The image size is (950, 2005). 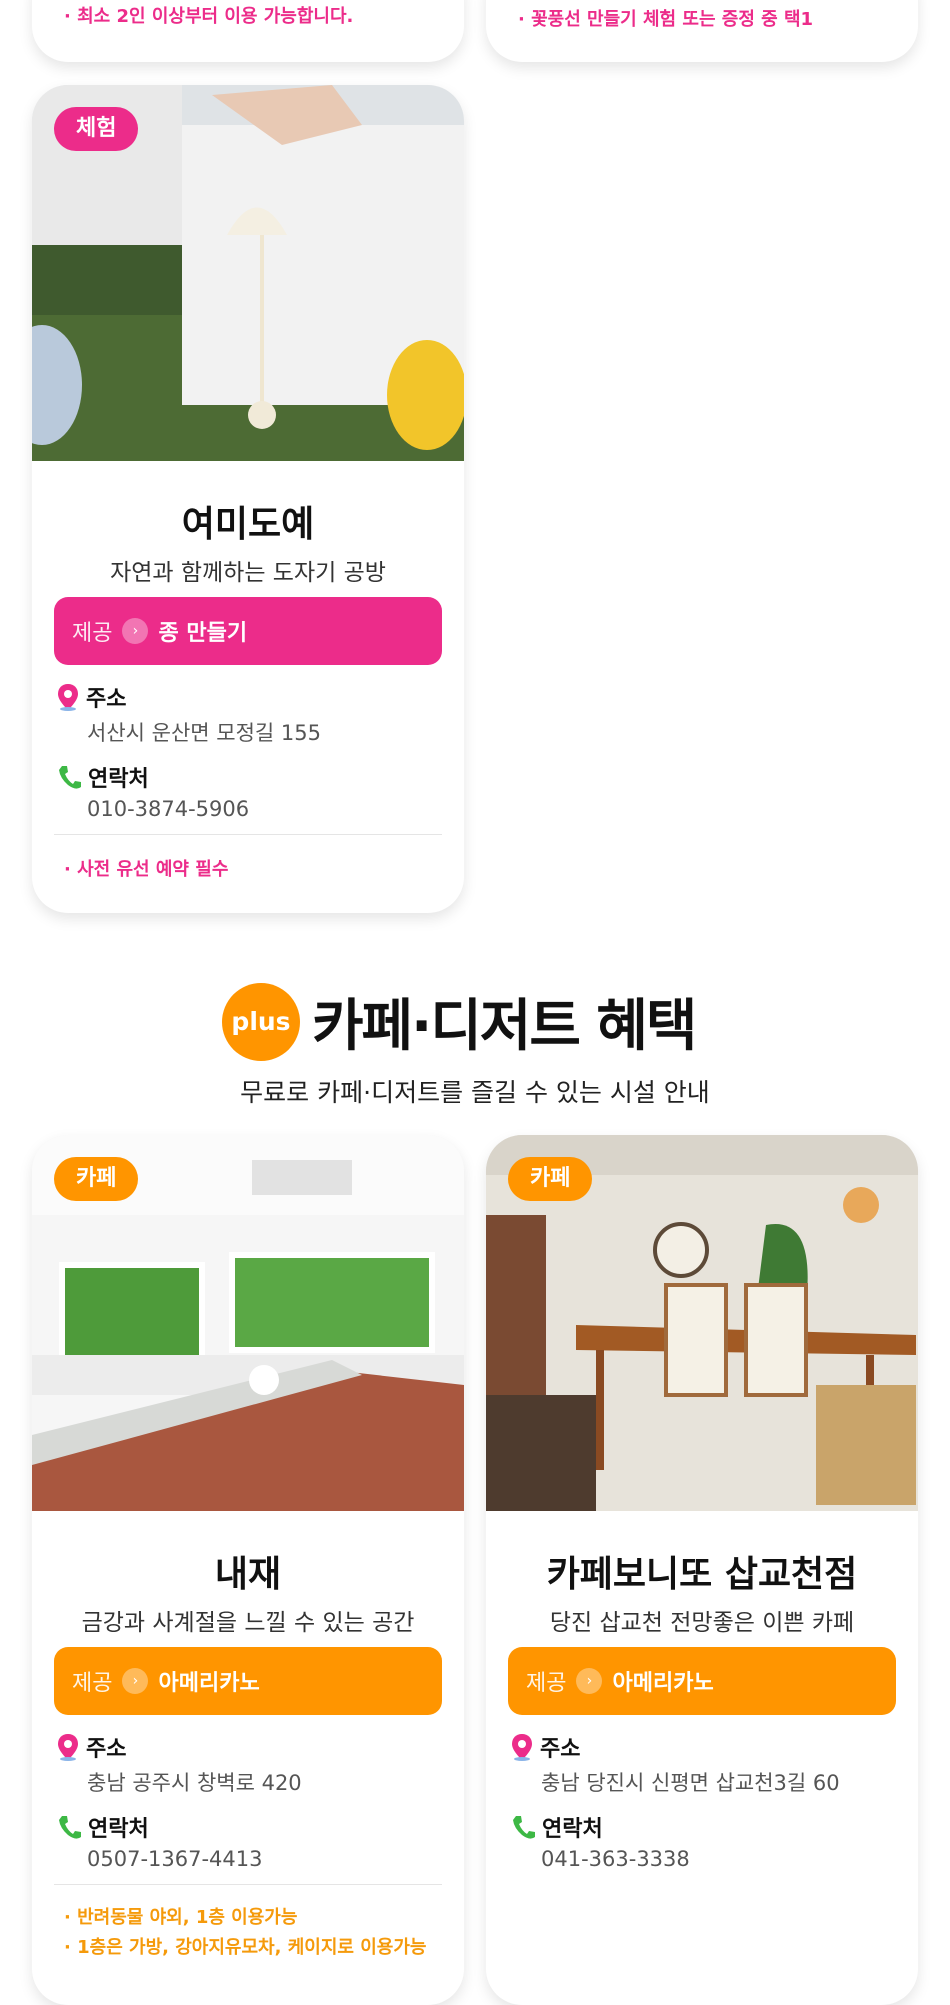 I want to click on section-heading: 카페·디저트 혜택, so click(x=504, y=1026).